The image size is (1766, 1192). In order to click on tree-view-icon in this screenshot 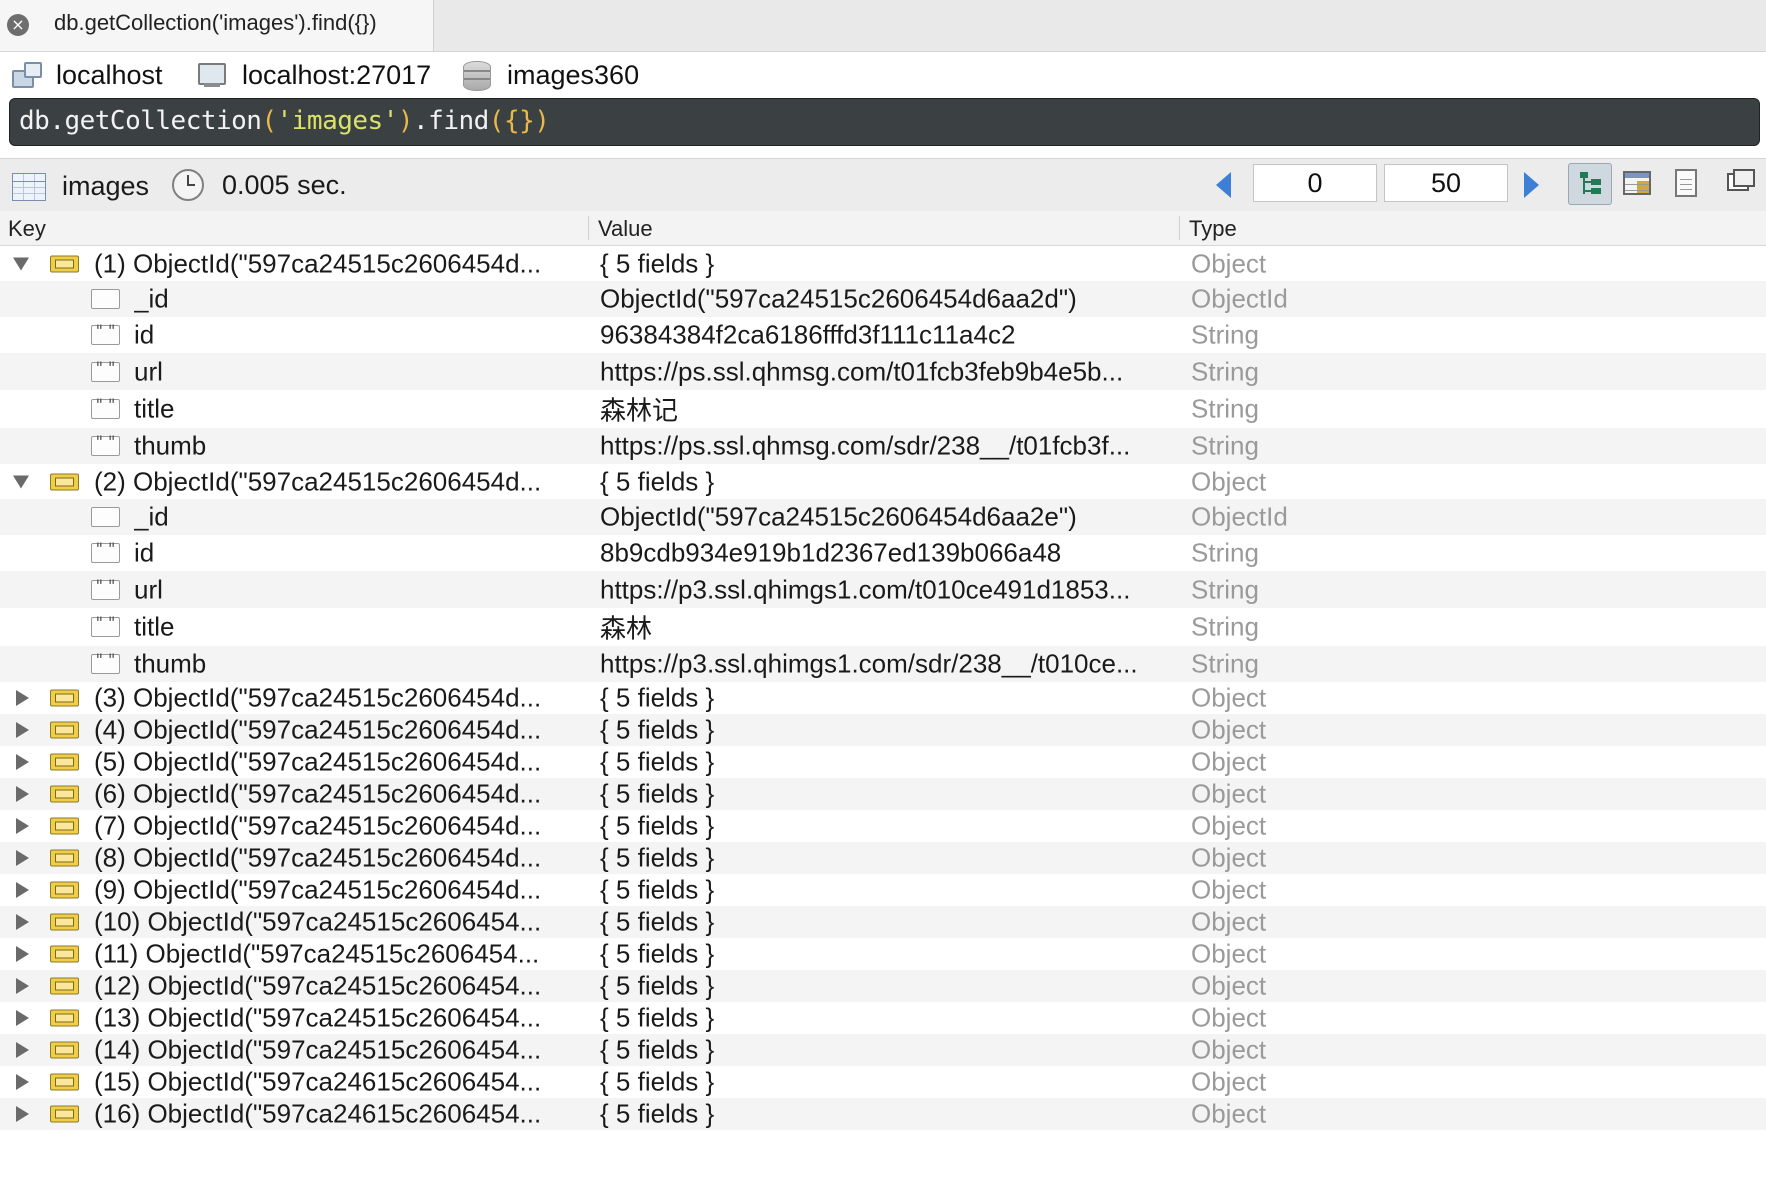, I will do `click(1591, 184)`.